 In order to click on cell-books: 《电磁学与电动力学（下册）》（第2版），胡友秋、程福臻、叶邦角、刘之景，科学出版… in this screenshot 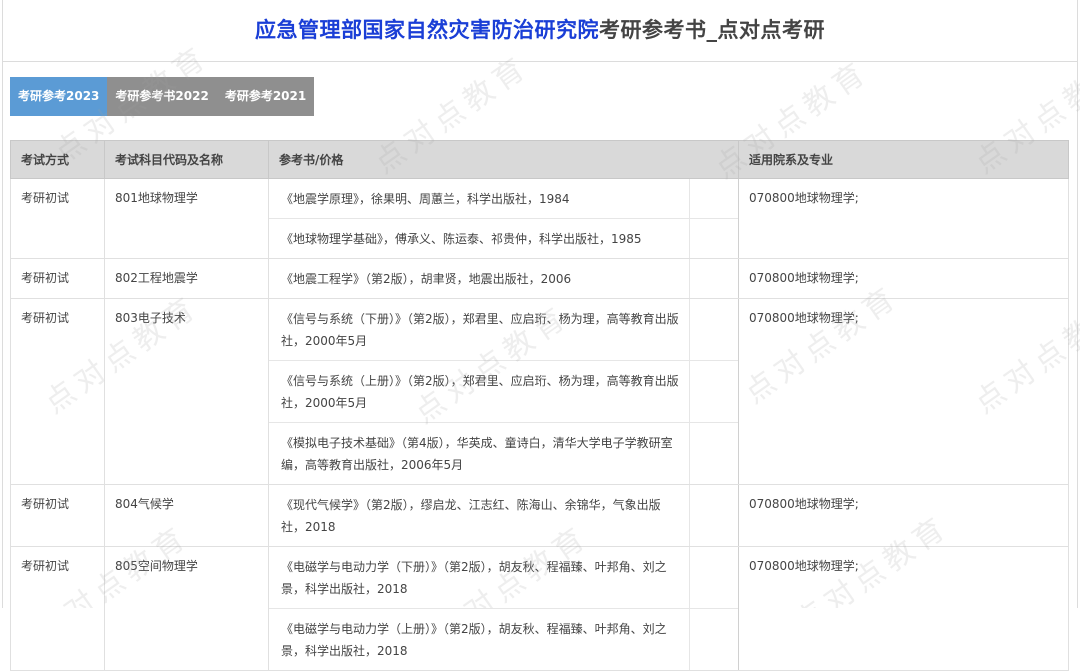, I will do `click(503, 608)`.